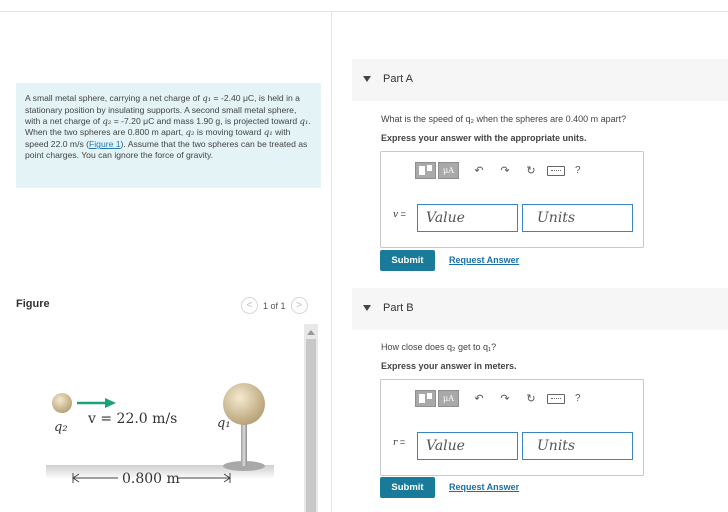 The height and width of the screenshot is (512, 728). I want to click on figure-scrollbar, so click(311, 418).